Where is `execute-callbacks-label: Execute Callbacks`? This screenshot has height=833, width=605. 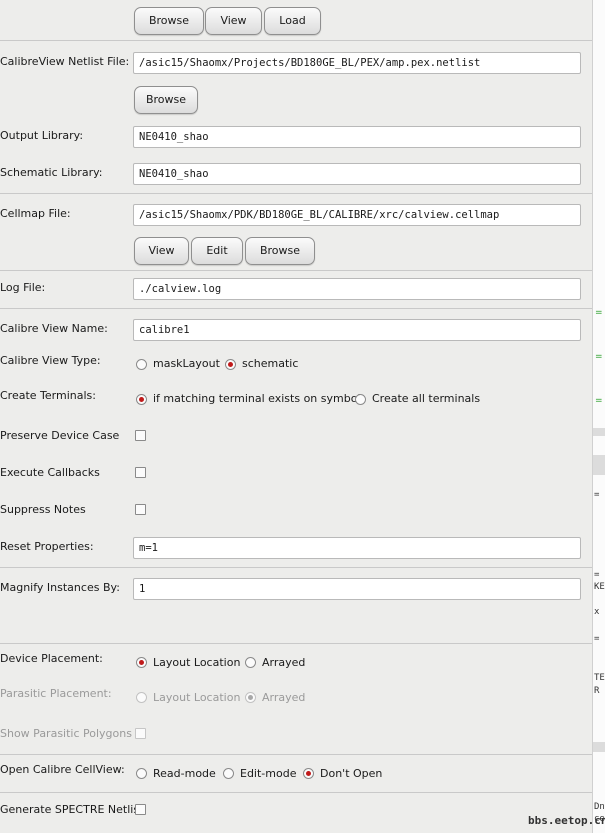
execute-callbacks-label: Execute Callbacks is located at coordinates (50, 472).